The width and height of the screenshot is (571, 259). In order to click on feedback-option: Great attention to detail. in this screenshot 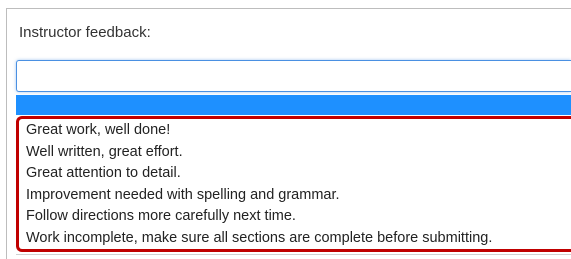, I will do `click(298, 174)`.